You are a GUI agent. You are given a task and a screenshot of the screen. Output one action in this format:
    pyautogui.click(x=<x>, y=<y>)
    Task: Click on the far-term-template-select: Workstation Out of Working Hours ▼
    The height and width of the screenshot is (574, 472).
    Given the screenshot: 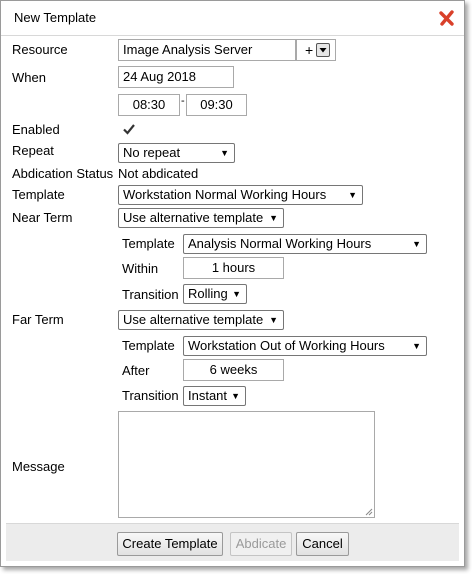 What is the action you would take?
    pyautogui.click(x=305, y=346)
    